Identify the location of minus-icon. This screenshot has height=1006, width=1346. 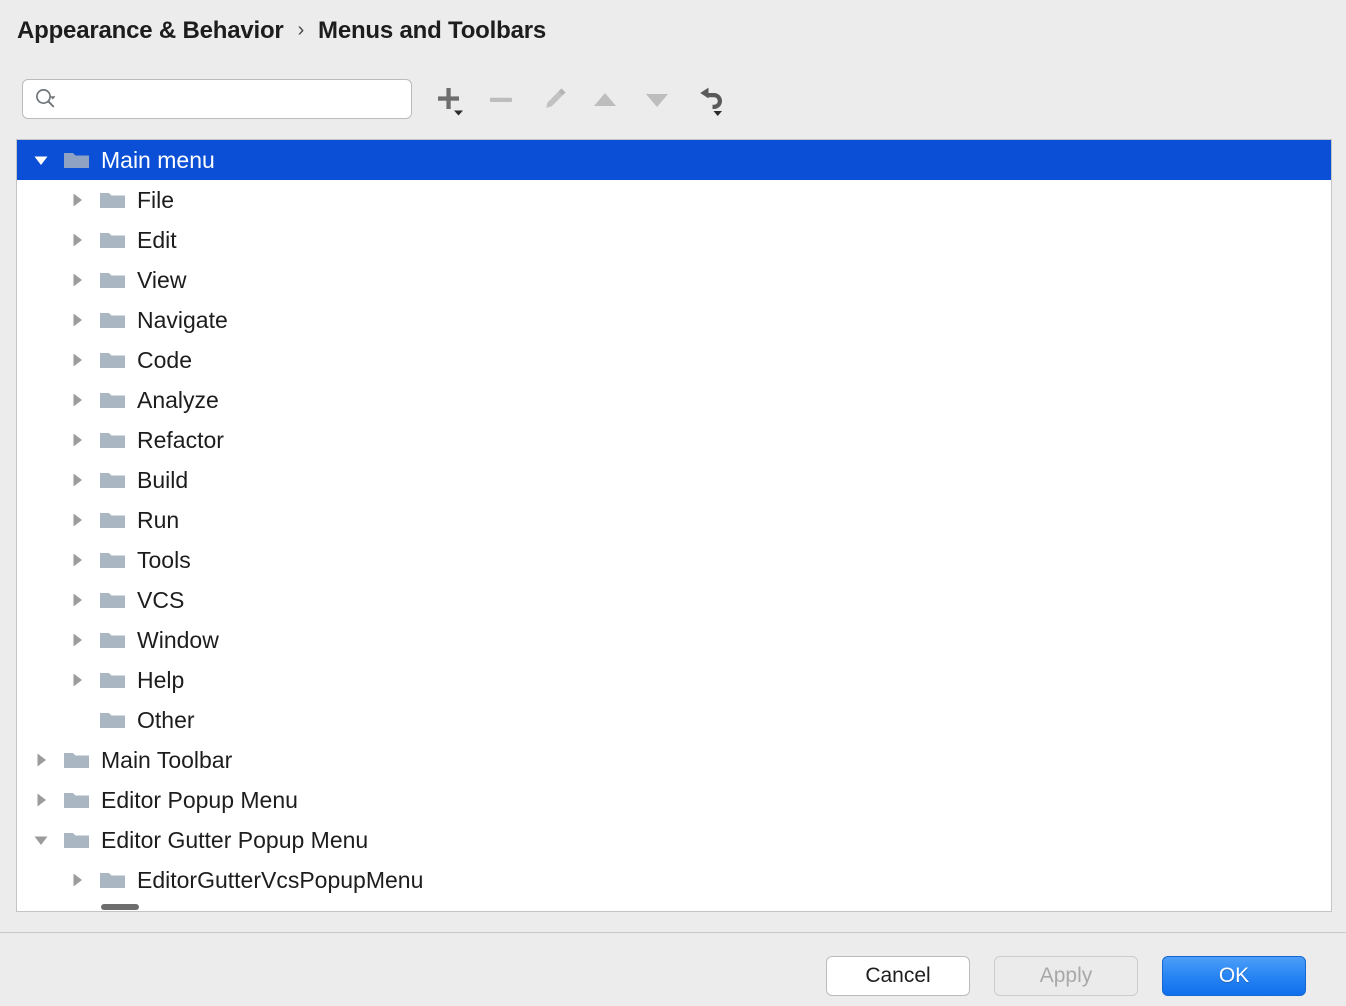
(501, 99).